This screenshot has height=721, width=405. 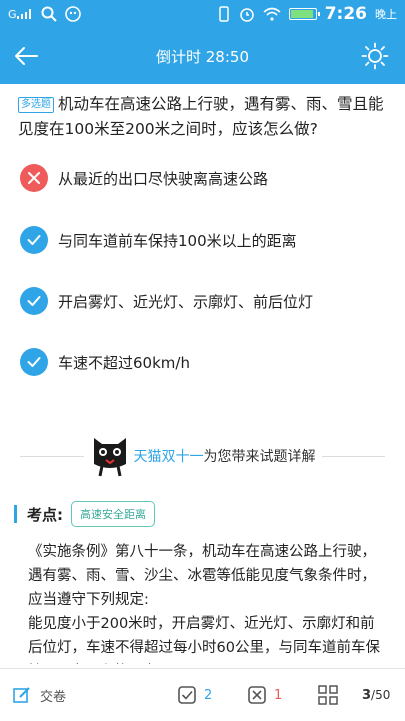 What do you see at coordinates (247, 14) in the screenshot?
I see `alarm-icon` at bounding box center [247, 14].